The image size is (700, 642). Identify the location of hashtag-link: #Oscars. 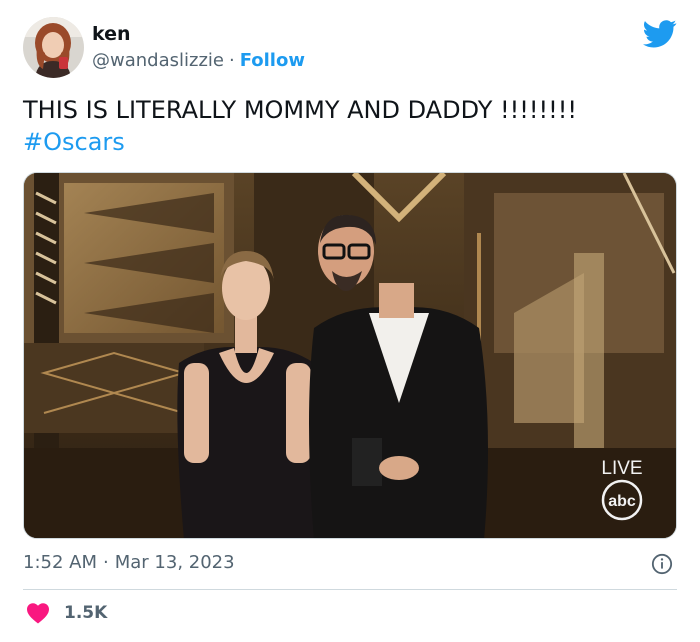
(348, 142).